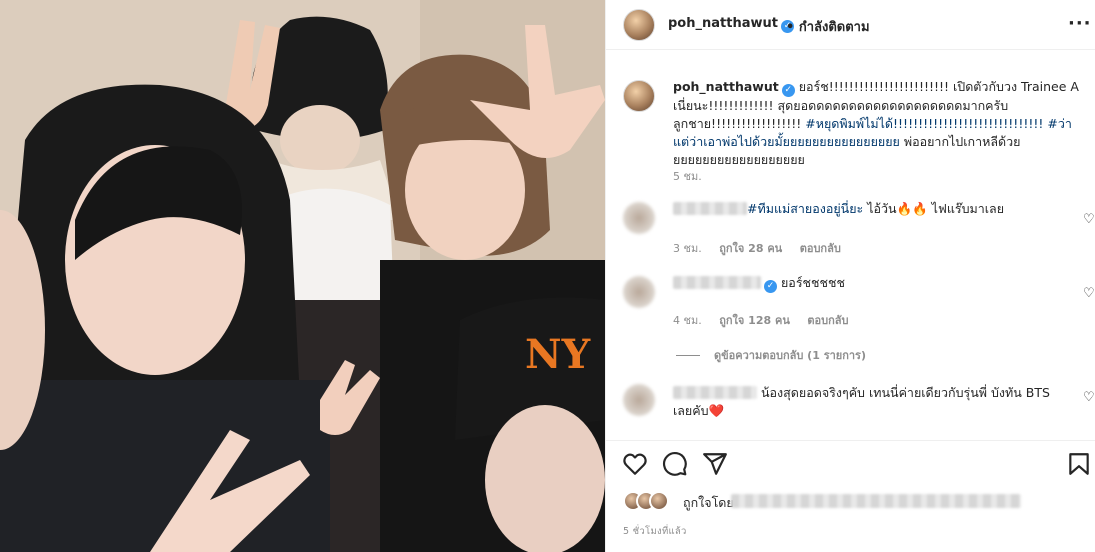 This screenshot has width=1095, height=552. Describe the element at coordinates (558, 354) in the screenshot. I see `svg-text: NY` at that location.